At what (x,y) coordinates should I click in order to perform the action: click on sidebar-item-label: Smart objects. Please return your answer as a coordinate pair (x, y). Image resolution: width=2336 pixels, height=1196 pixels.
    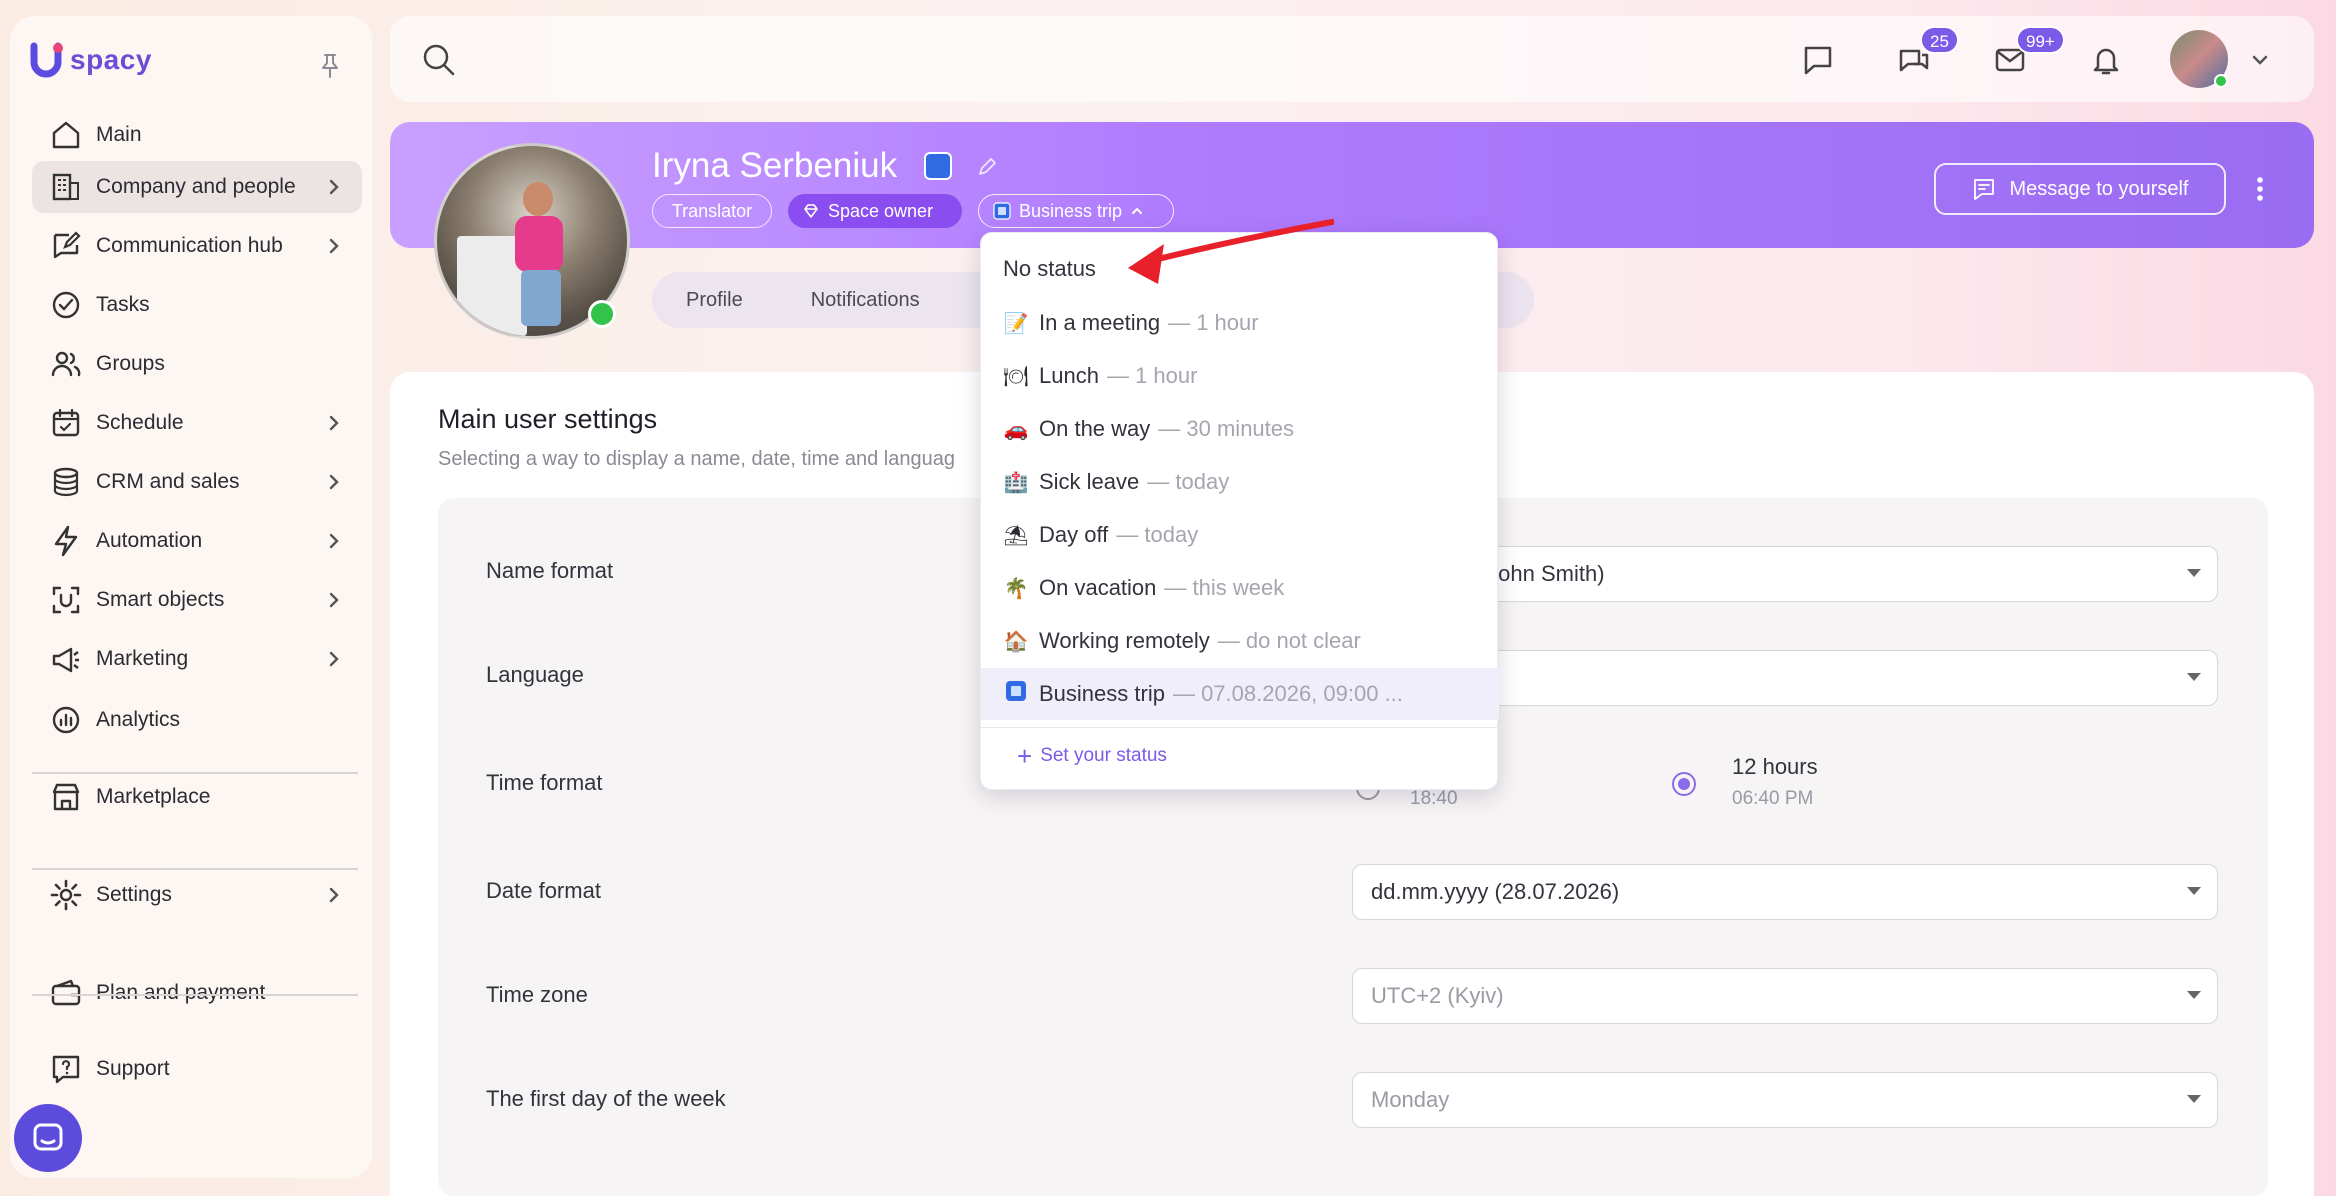
    Looking at the image, I should click on (160, 599).